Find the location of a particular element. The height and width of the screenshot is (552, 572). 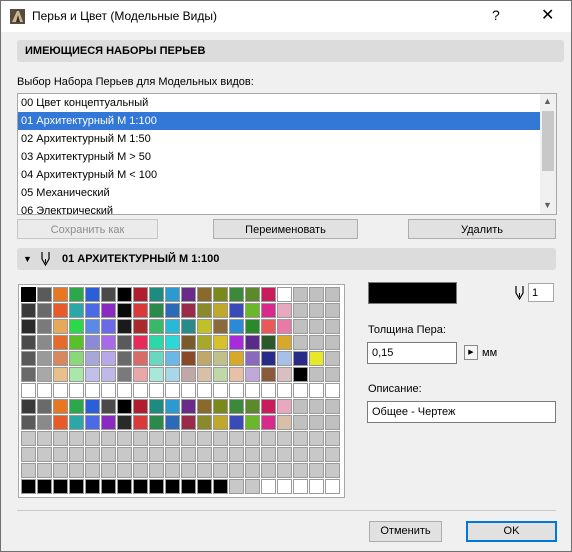

description-input: Общее - Чертеж is located at coordinates (461, 412).